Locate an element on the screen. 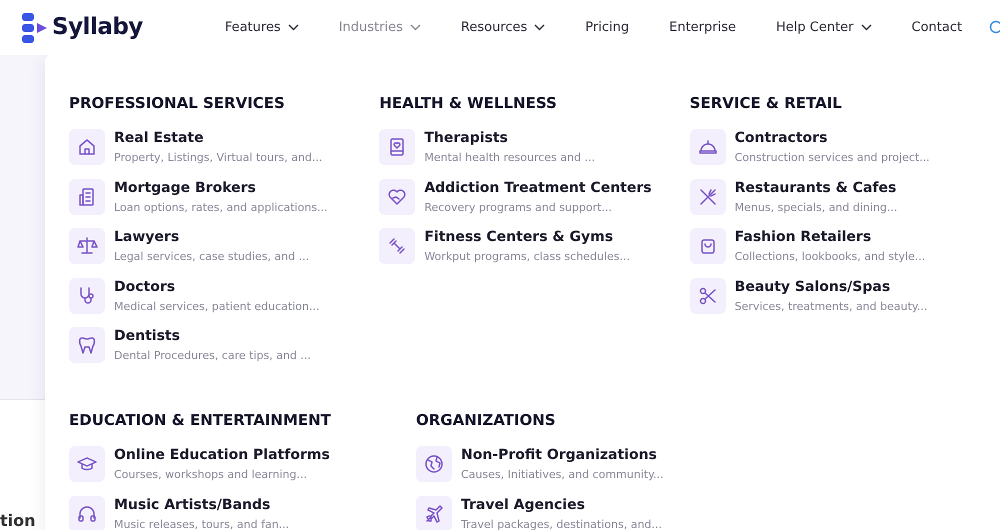 This screenshot has height=530, width=1000. stethoscope-icon is located at coordinates (87, 296).